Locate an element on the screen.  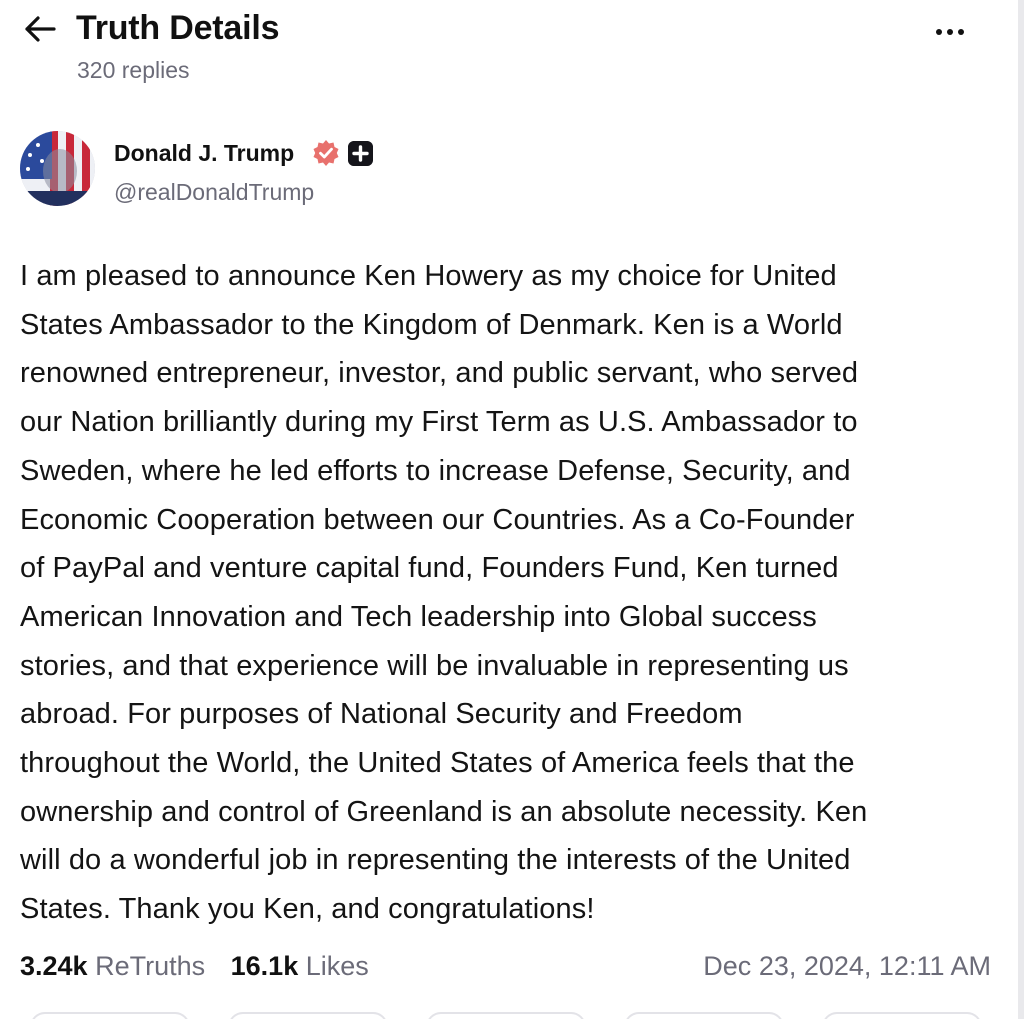
bookmark-action-button is located at coordinates (704, 1015).